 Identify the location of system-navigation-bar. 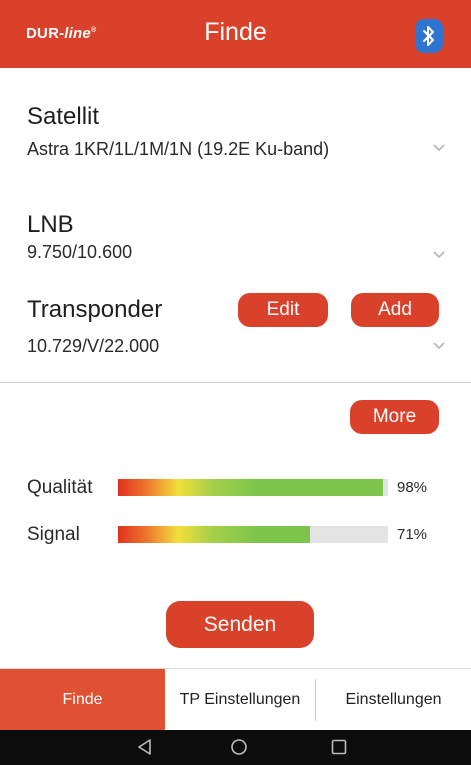
(235, 747).